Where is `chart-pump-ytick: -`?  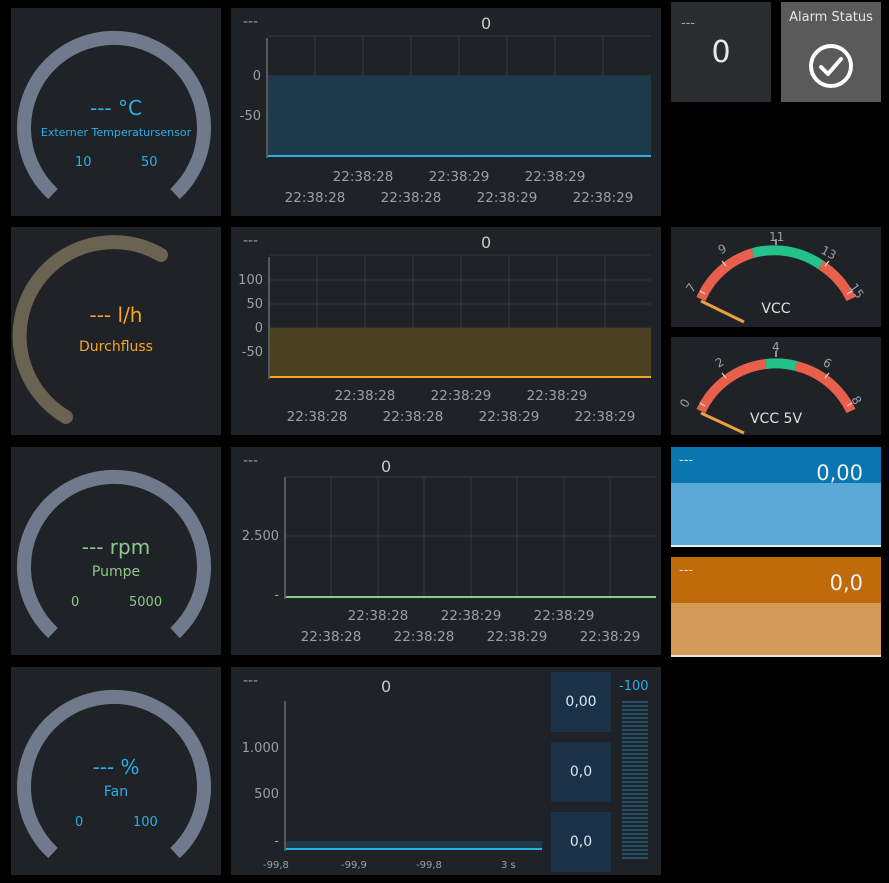
chart-pump-ytick: - is located at coordinates (276, 595).